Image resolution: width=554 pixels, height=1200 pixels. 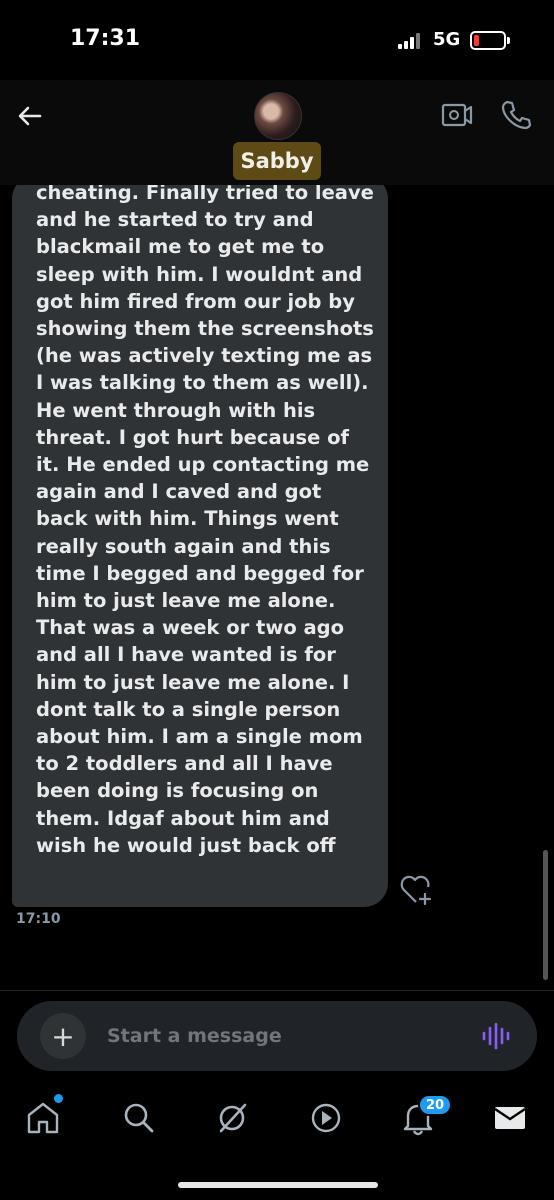 I want to click on battery-cap, so click(x=508, y=40).